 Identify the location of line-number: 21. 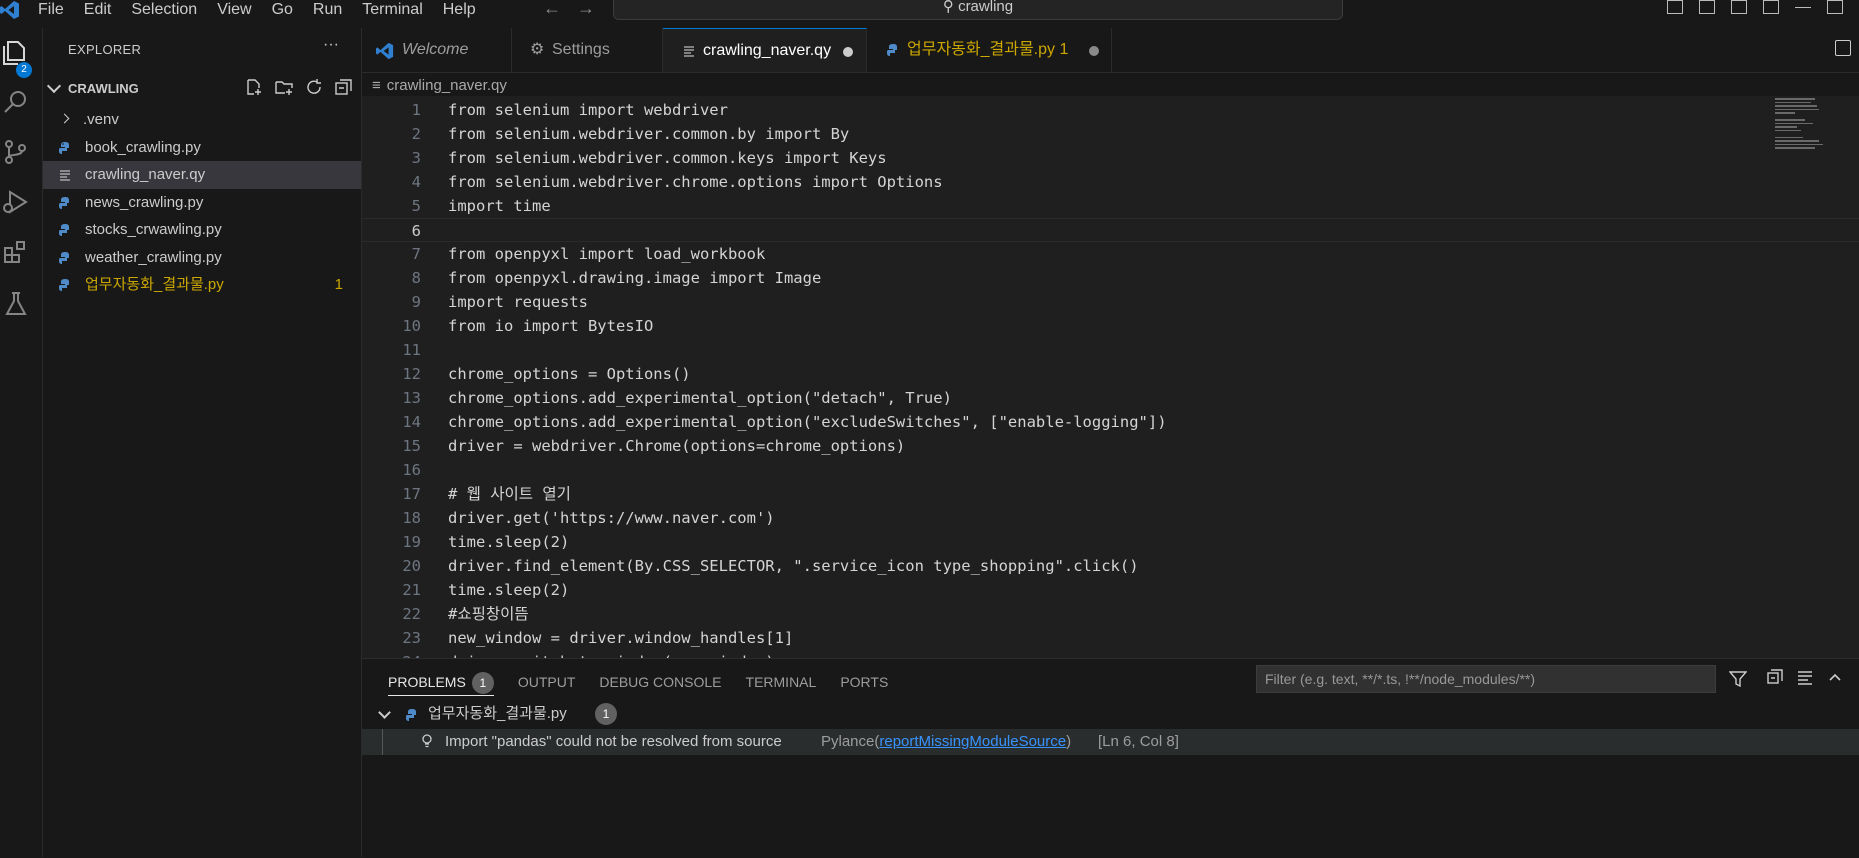
(411, 590).